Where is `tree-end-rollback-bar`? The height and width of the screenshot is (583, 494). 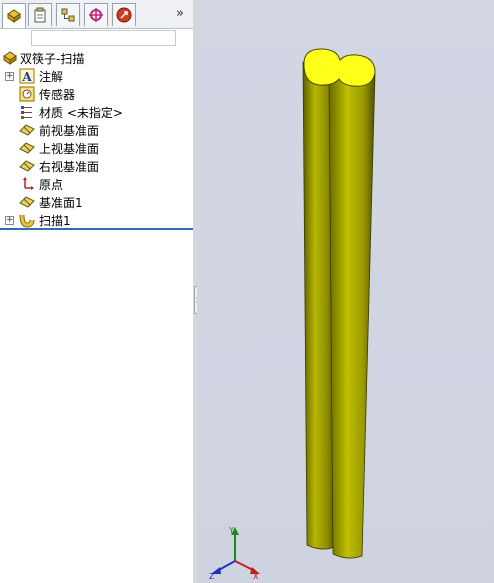
tree-end-rollback-bar is located at coordinates (96, 229).